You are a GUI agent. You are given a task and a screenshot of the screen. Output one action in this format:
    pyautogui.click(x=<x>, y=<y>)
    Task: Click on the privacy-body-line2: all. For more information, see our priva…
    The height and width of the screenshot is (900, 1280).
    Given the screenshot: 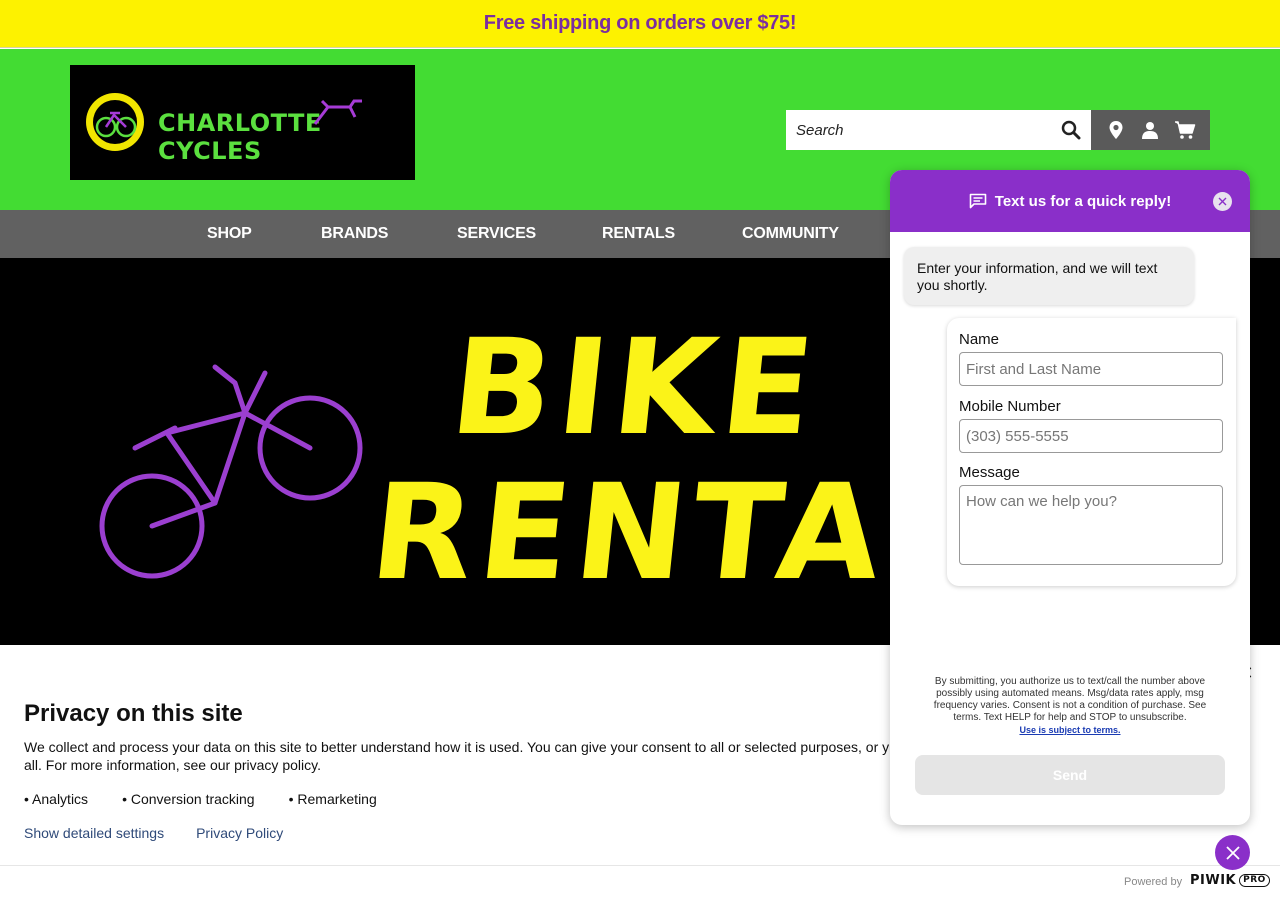 What is the action you would take?
    pyautogui.click(x=172, y=765)
    